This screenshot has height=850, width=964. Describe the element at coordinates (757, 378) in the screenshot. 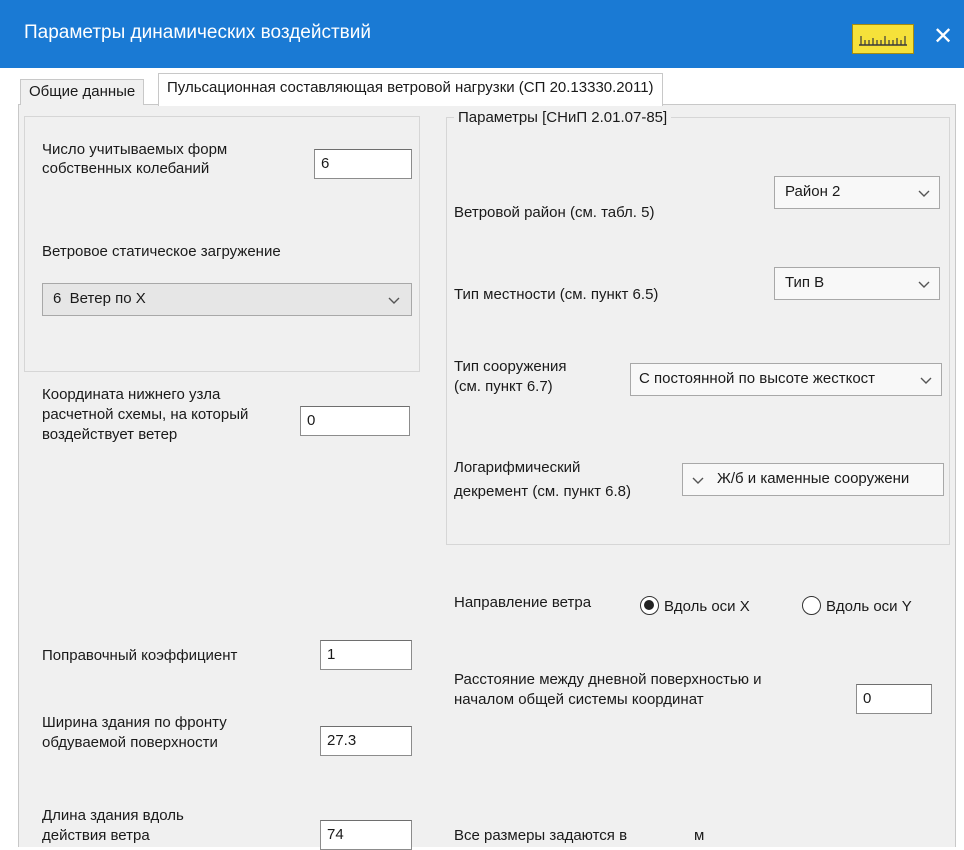

I see `structure-type-value: С постоянной по высоте жесткост` at that location.